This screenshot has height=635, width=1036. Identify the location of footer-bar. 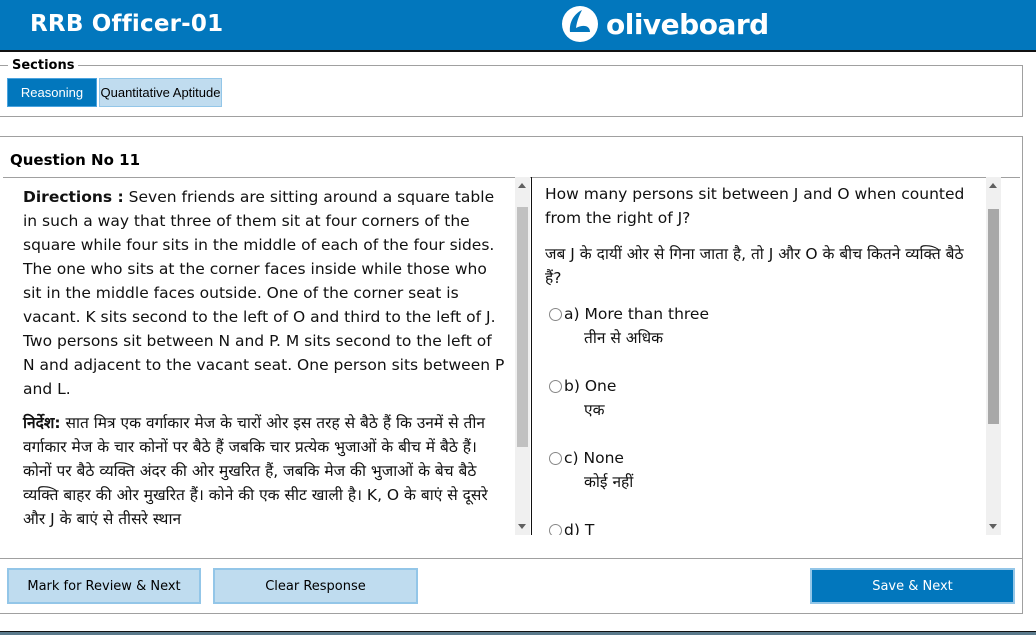
(518, 633).